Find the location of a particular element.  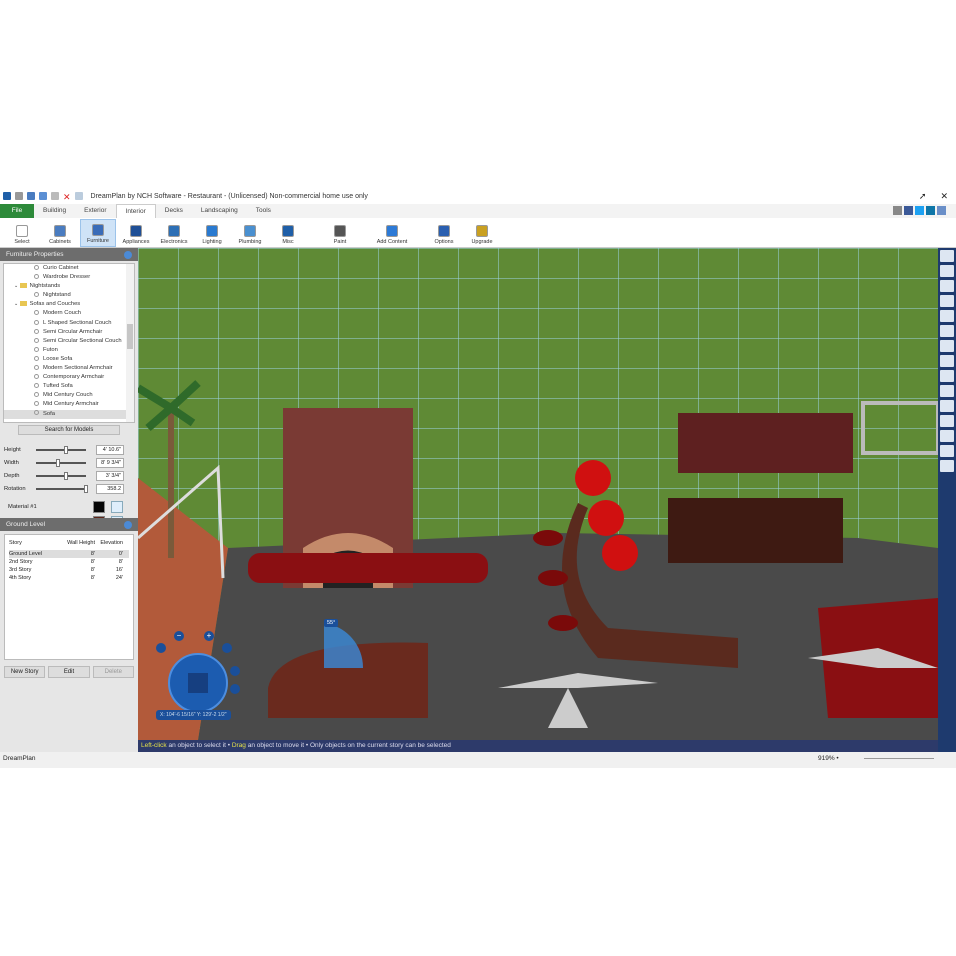

depth-field: 3' 3/4" is located at coordinates (110, 475).